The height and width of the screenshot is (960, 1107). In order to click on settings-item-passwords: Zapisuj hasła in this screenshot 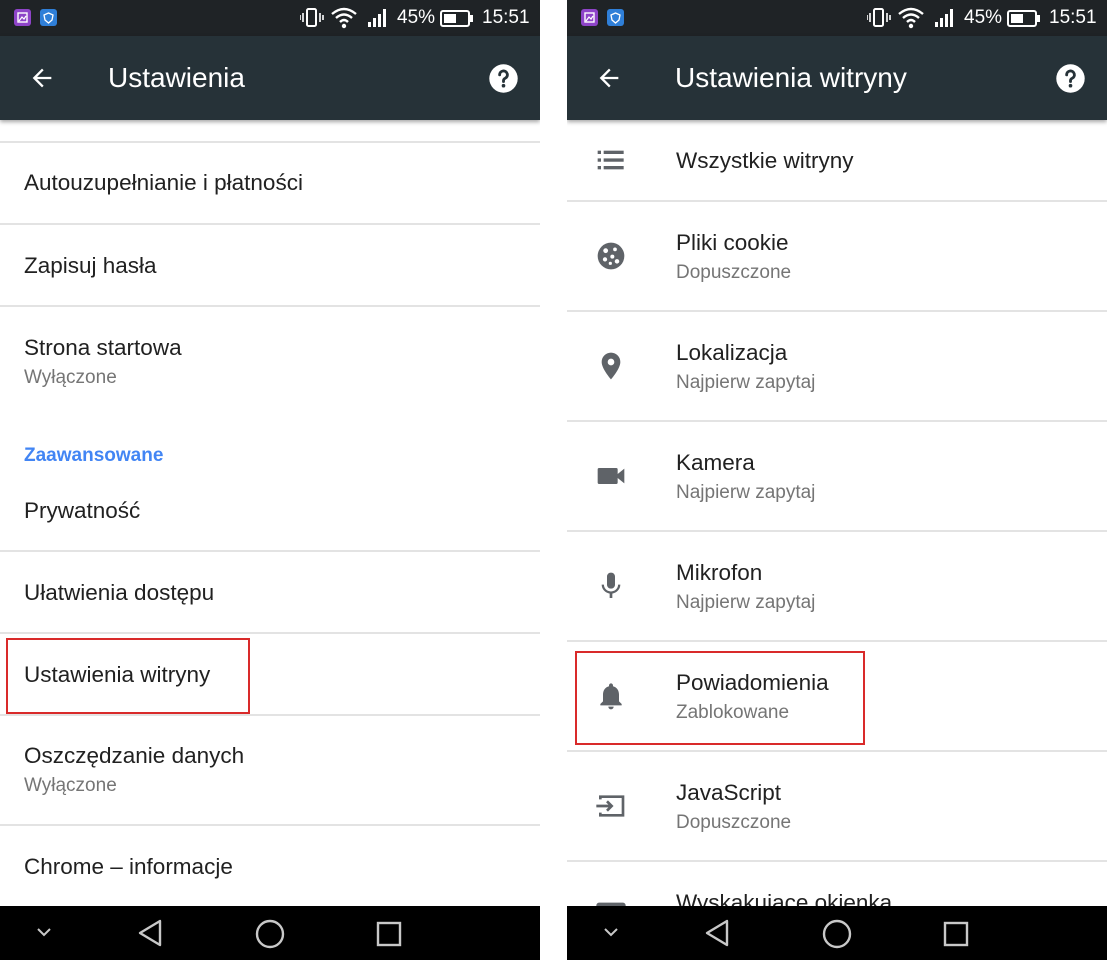, I will do `click(270, 265)`.